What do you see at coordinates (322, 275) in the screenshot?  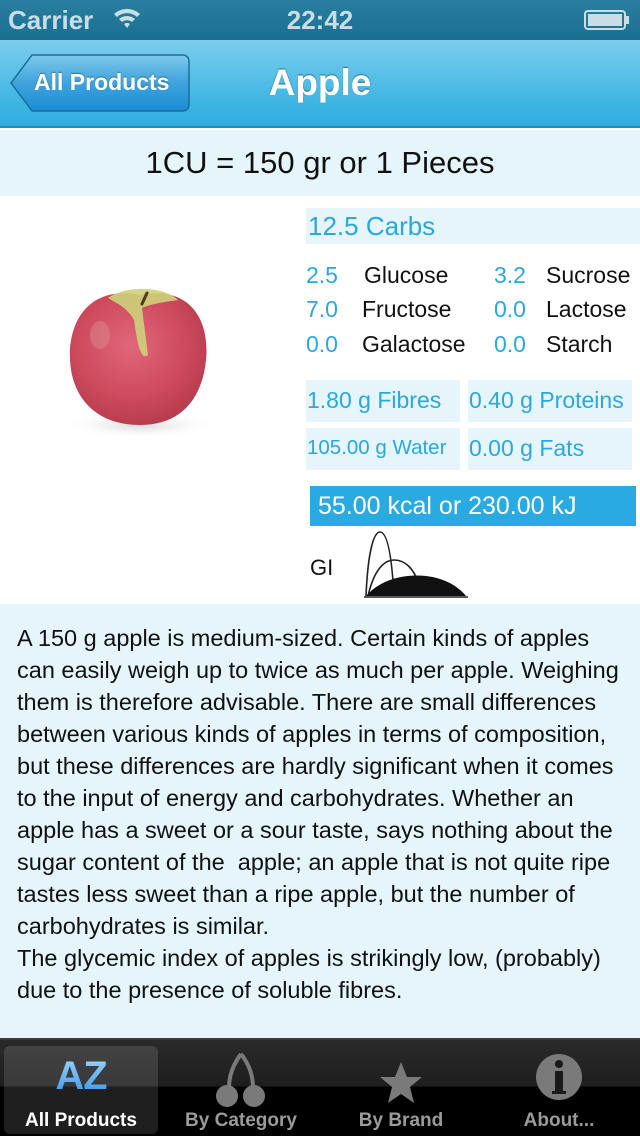 I see `sugar-value: 2.5` at bounding box center [322, 275].